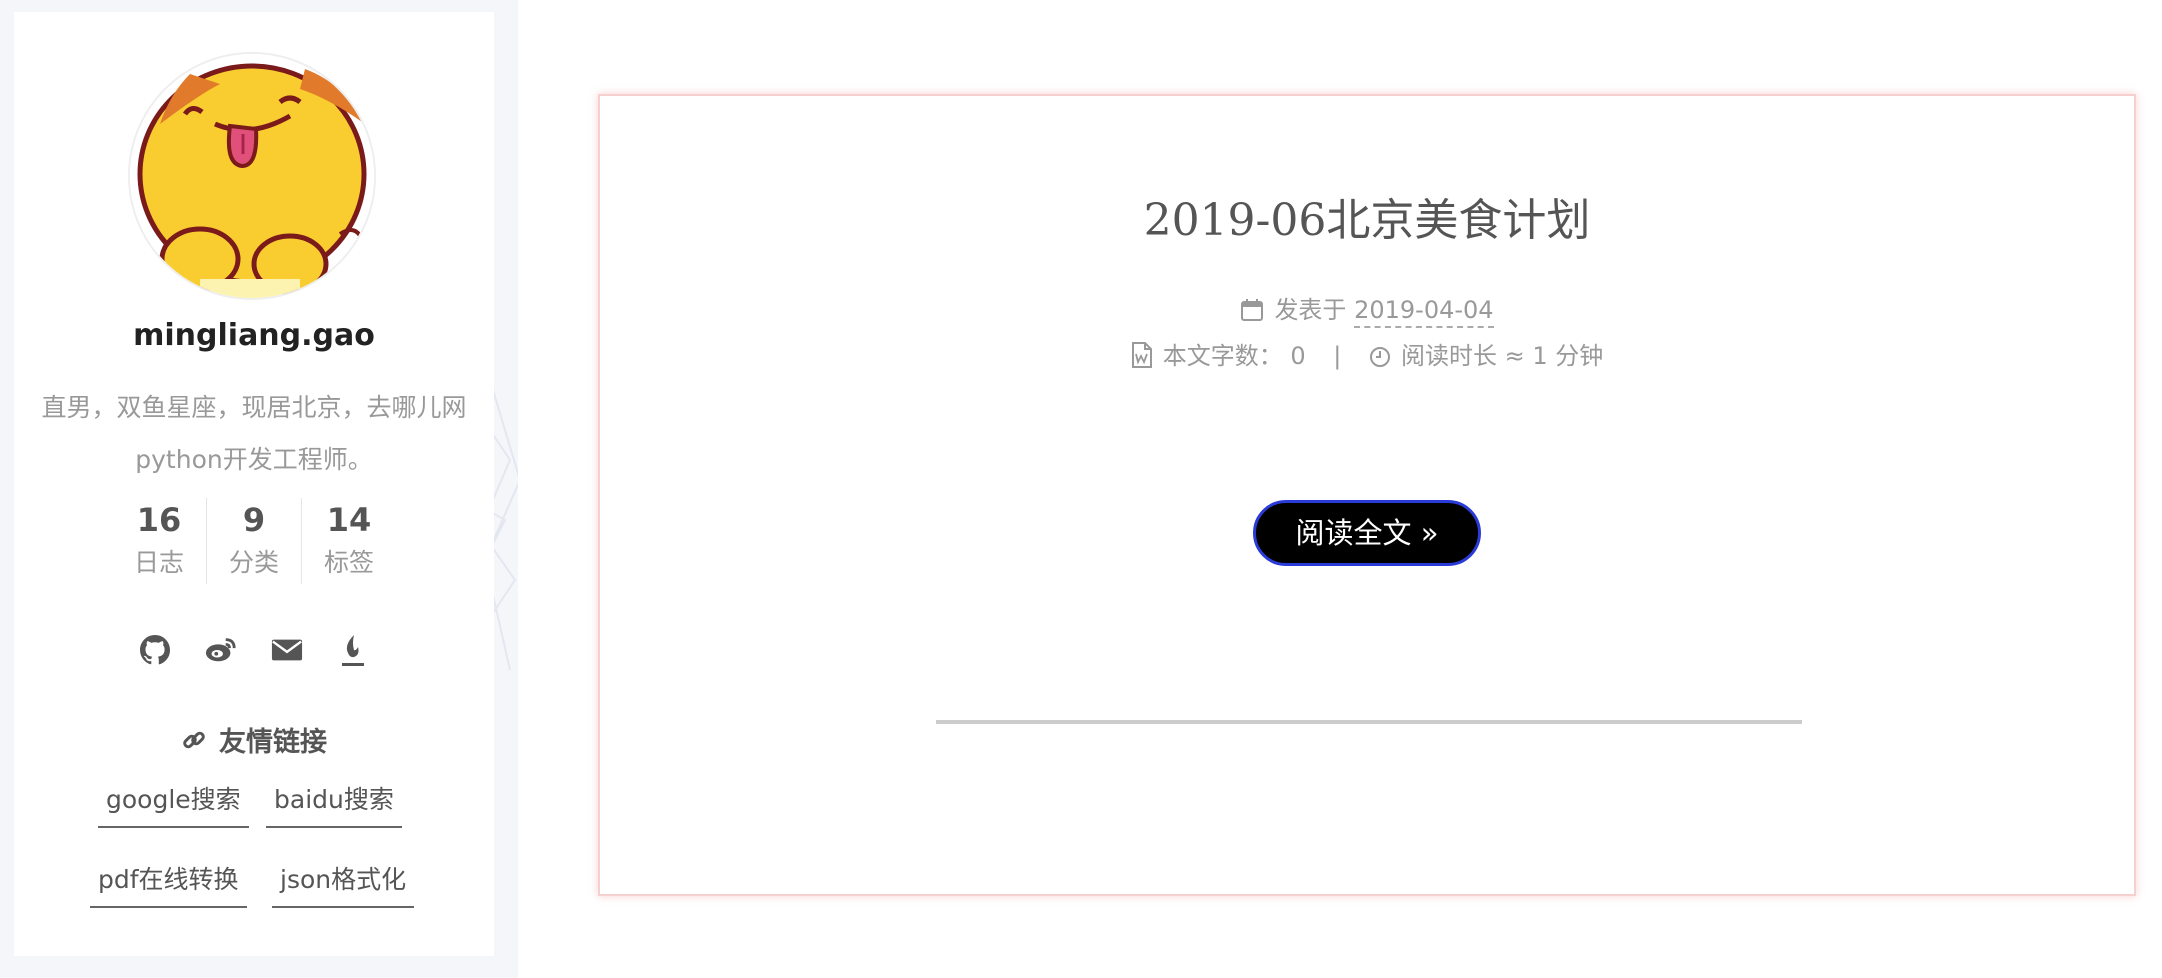 Image resolution: width=2162 pixels, height=978 pixels. What do you see at coordinates (343, 881) in the screenshot?
I see `link-json-format: json格式化` at bounding box center [343, 881].